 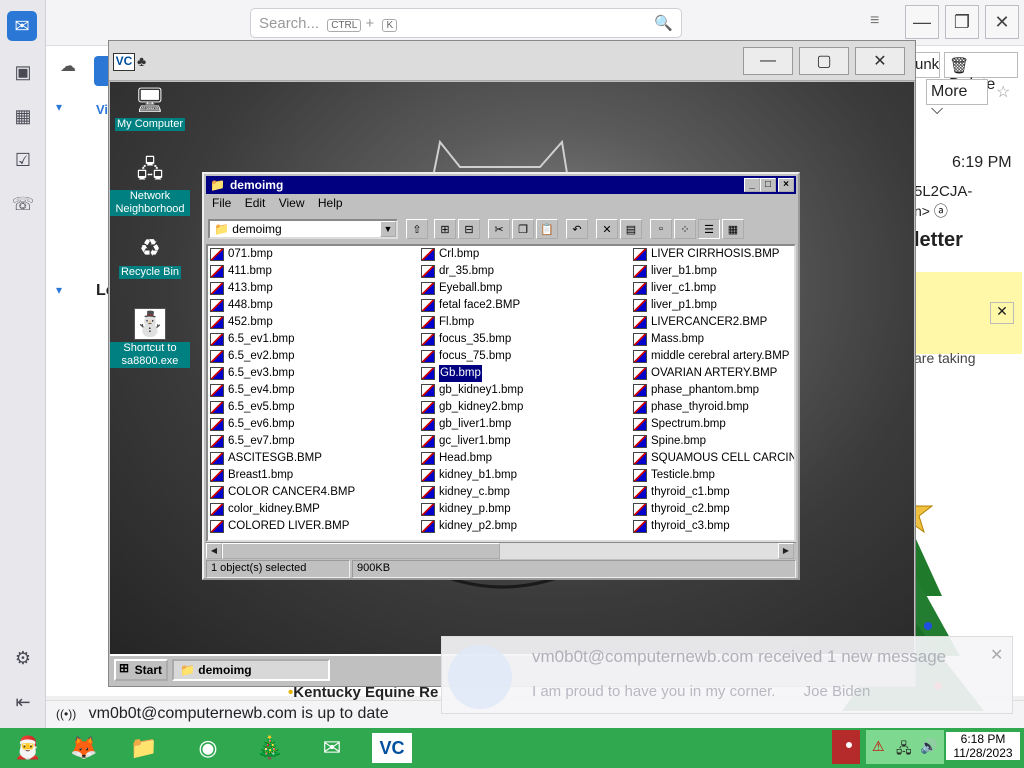 What do you see at coordinates (102, 109) in the screenshot?
I see `account-name: Vi` at bounding box center [102, 109].